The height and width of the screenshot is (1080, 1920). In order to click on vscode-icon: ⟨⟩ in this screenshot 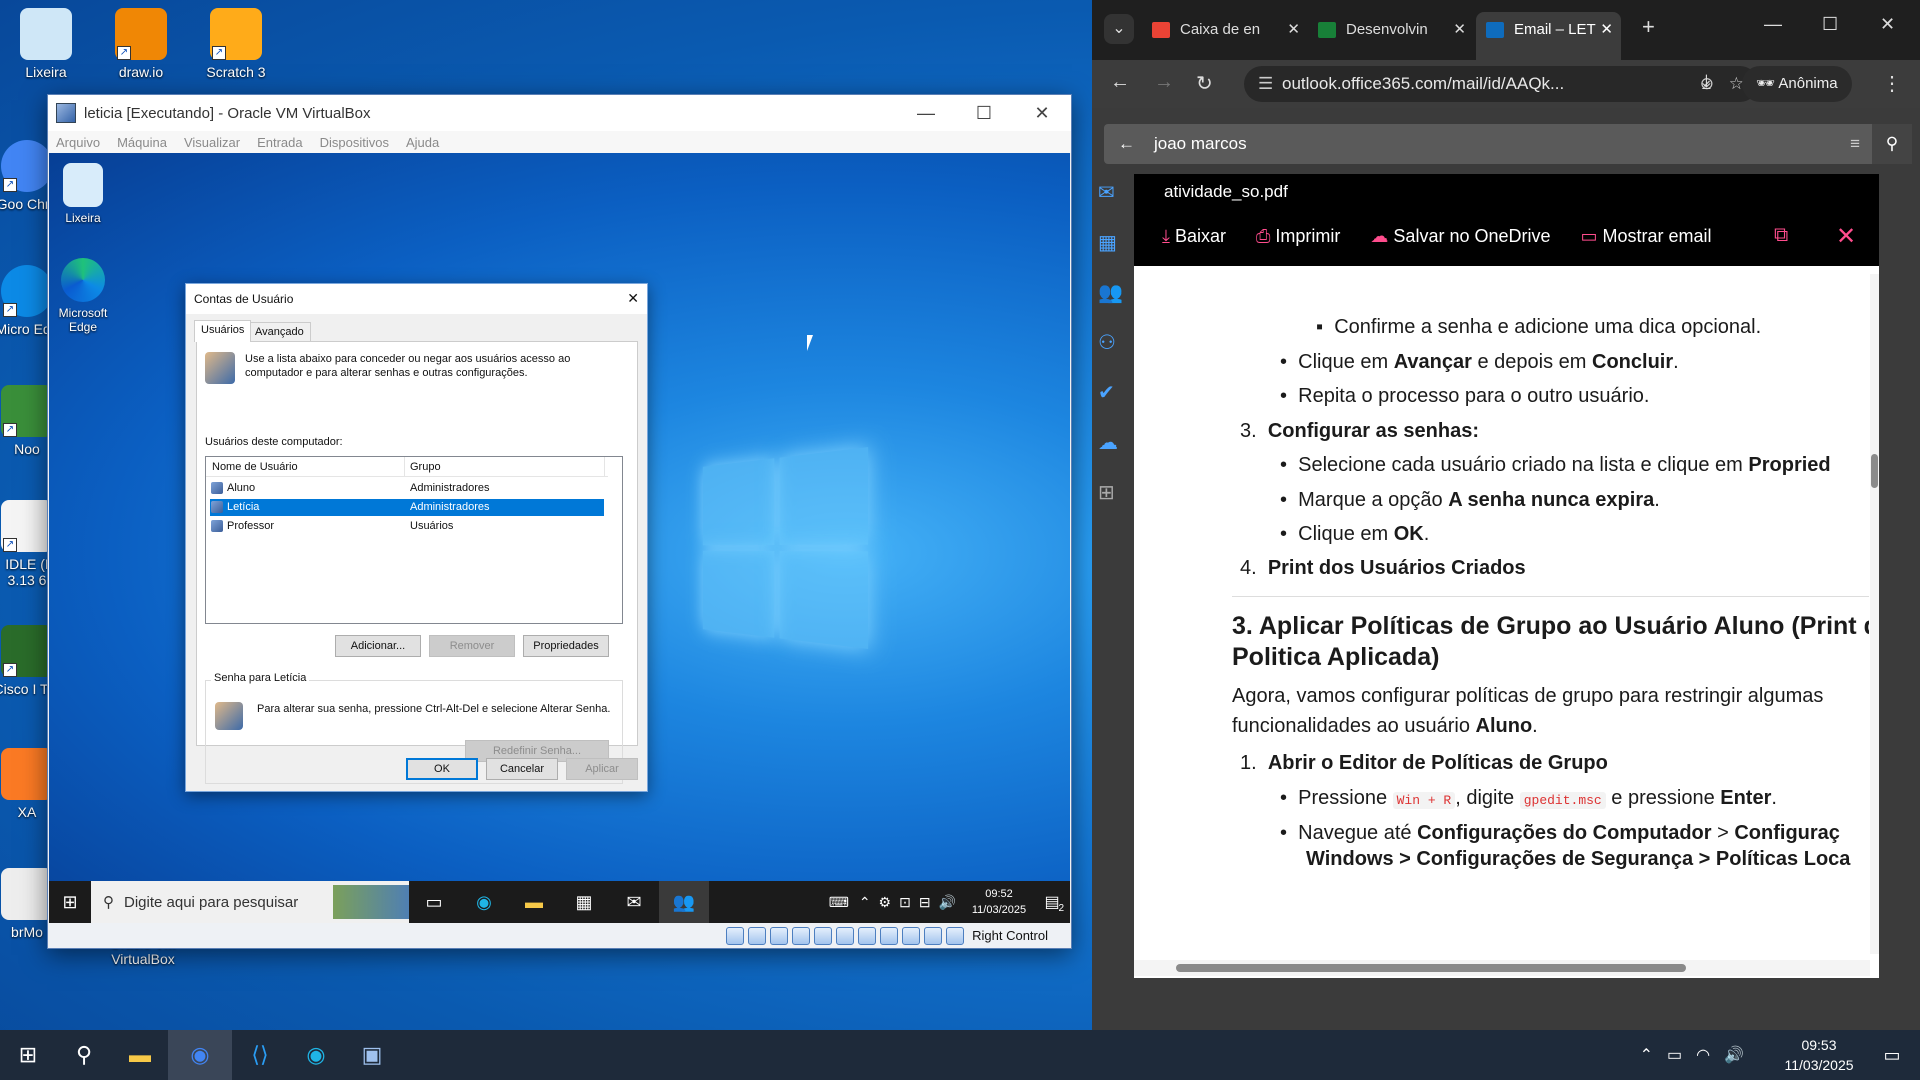, I will do `click(260, 1055)`.